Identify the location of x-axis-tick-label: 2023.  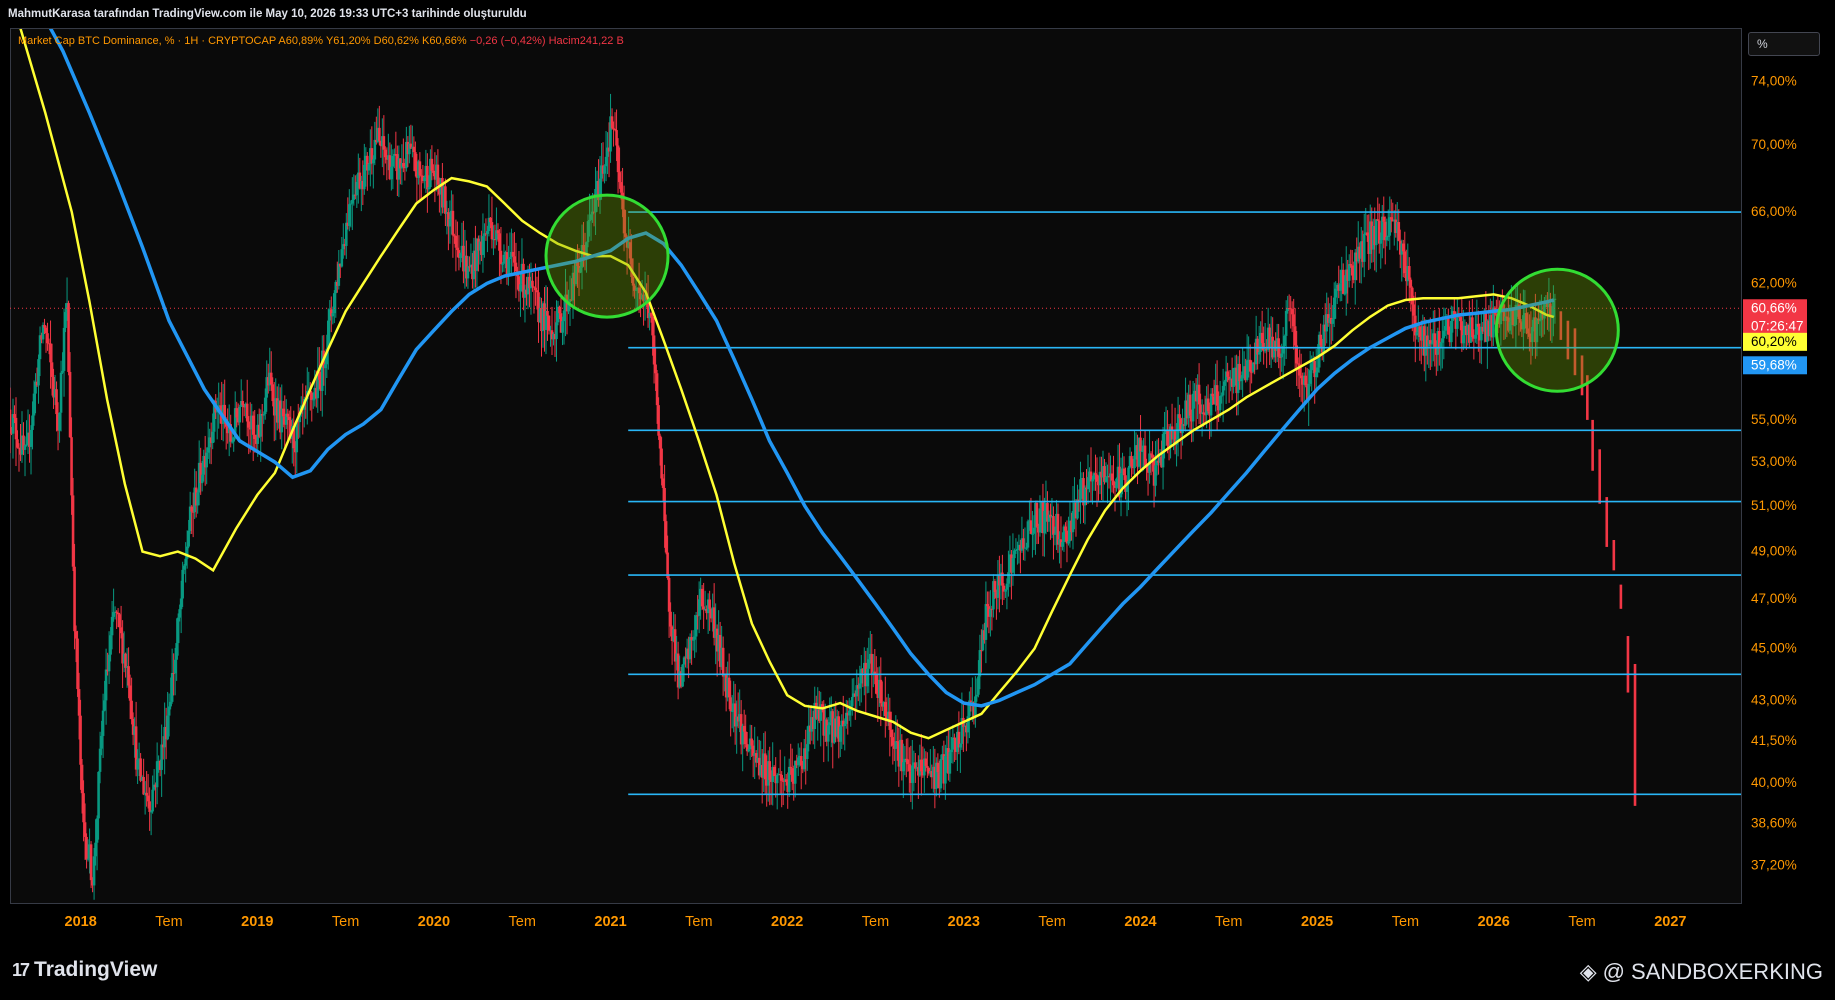
(964, 922).